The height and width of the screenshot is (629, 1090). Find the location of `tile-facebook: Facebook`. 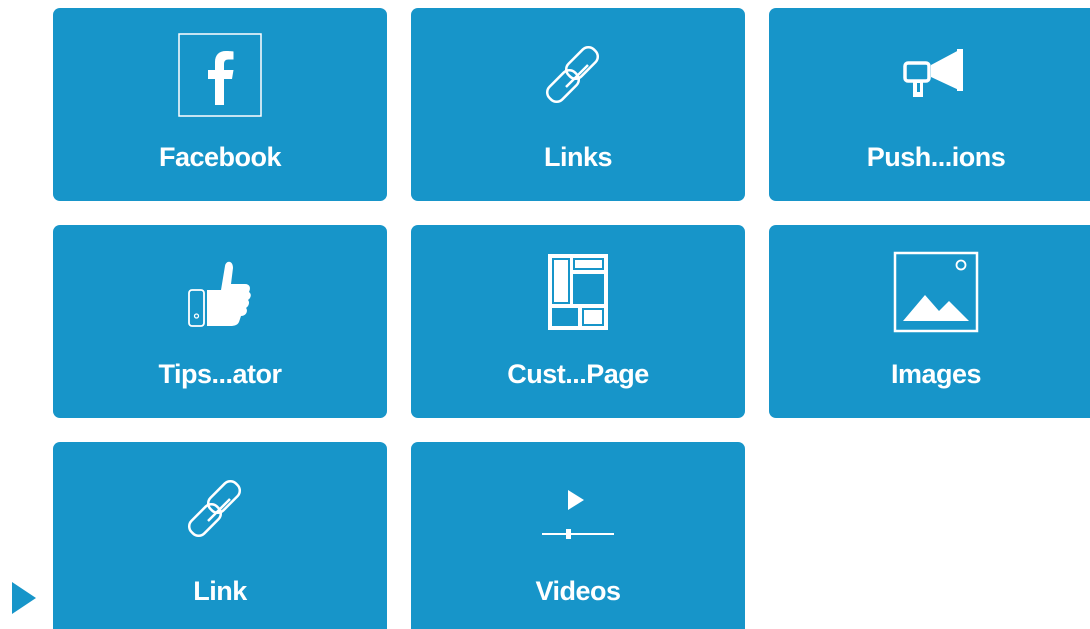

tile-facebook: Facebook is located at coordinates (220, 104).